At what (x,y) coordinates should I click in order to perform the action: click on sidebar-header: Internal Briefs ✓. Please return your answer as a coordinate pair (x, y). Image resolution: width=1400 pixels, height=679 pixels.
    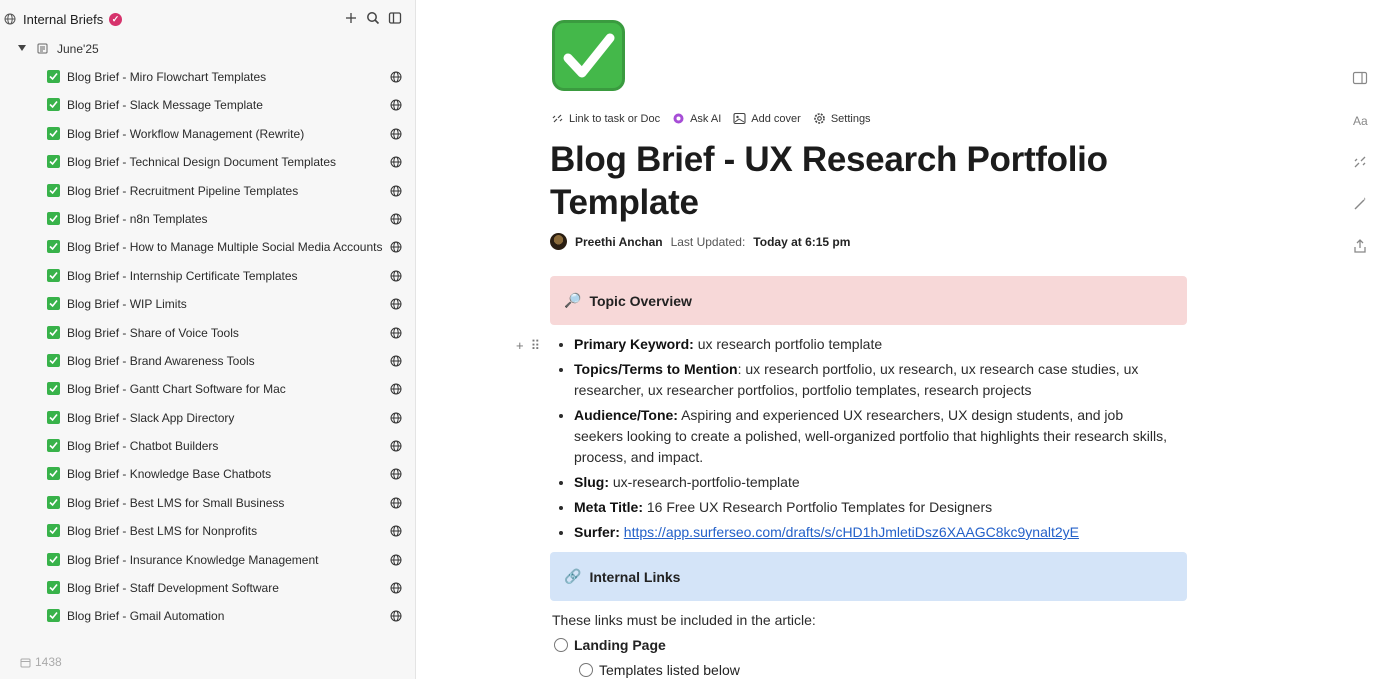
    Looking at the image, I should click on (208, 20).